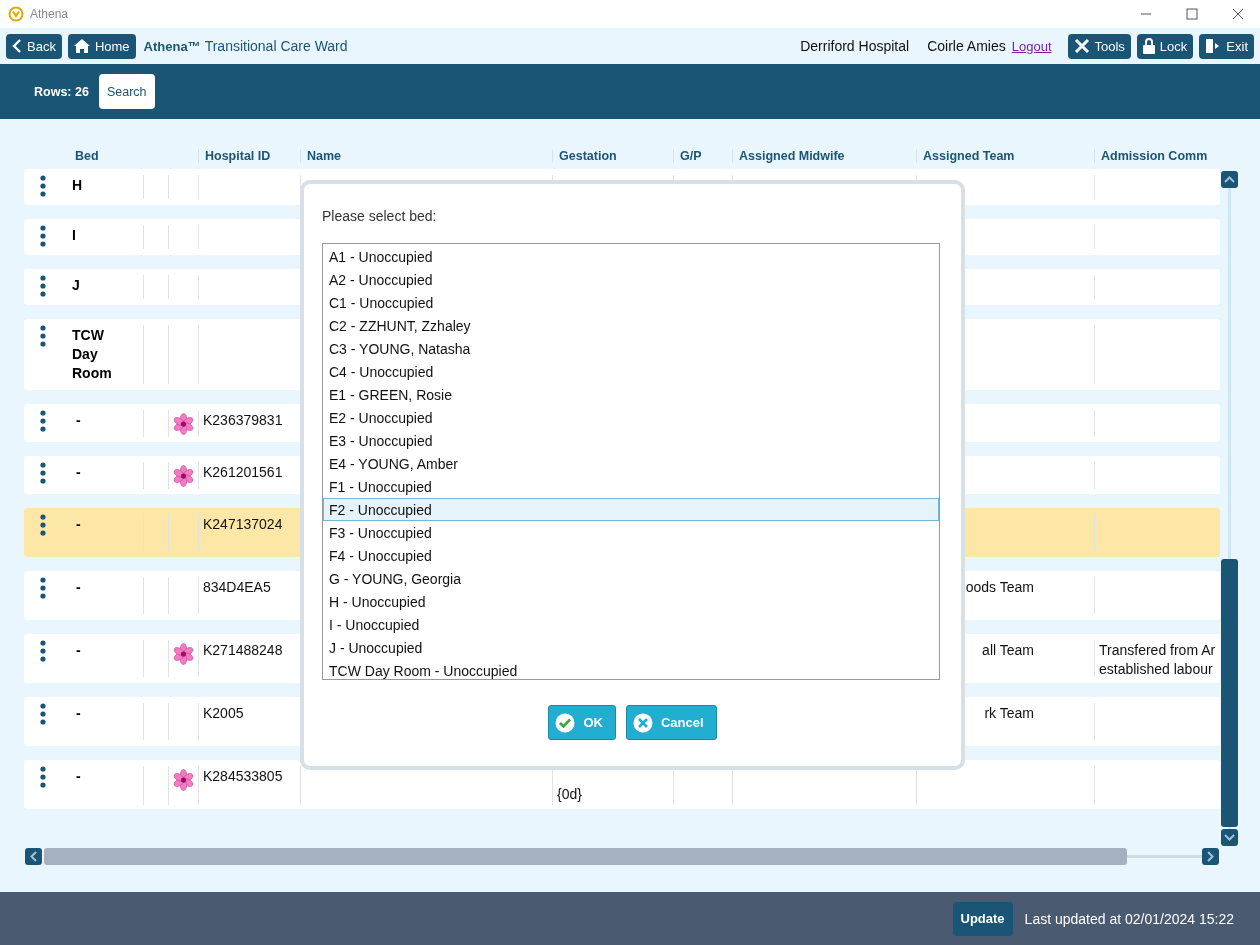 Image resolution: width=1260 pixels, height=945 pixels. Describe the element at coordinates (249, 156) in the screenshot. I see `column-header: Hospital ID` at that location.